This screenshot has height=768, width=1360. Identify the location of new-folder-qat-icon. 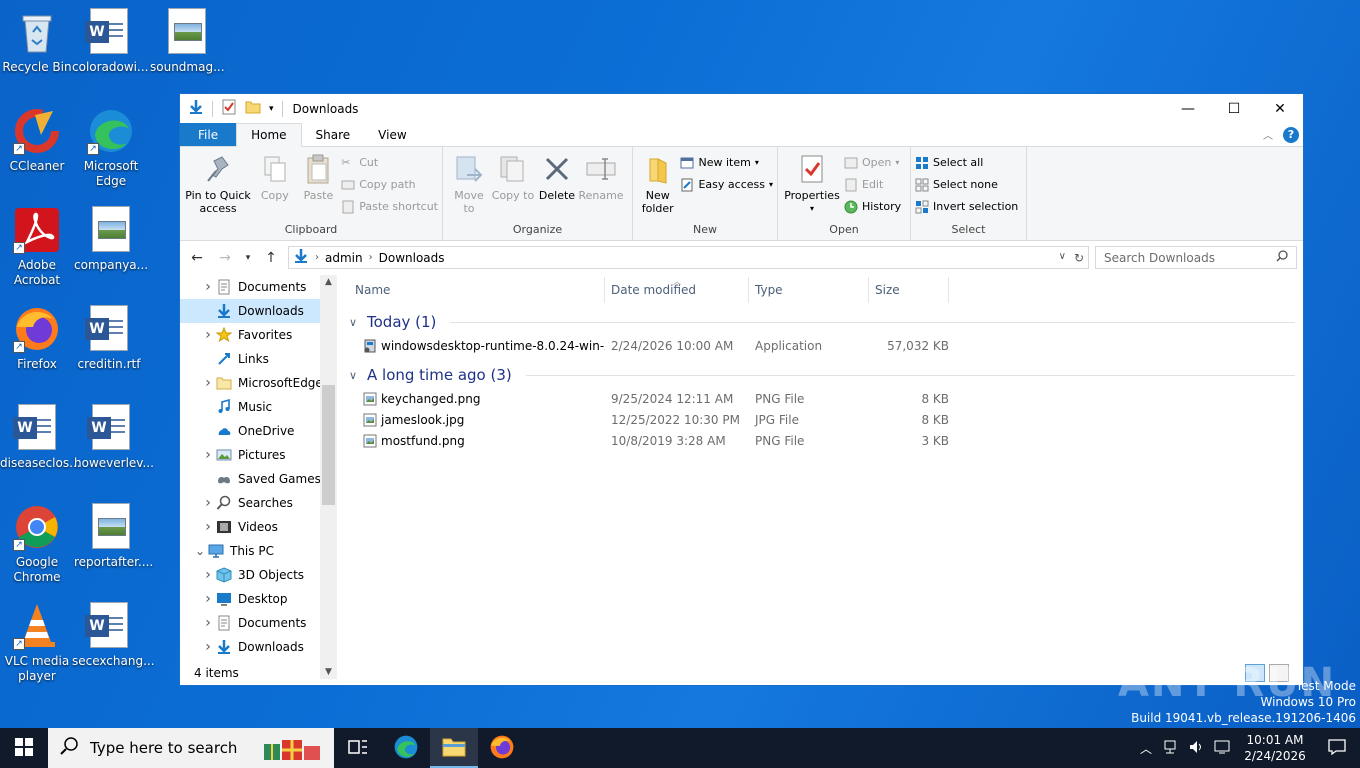
(253, 108).